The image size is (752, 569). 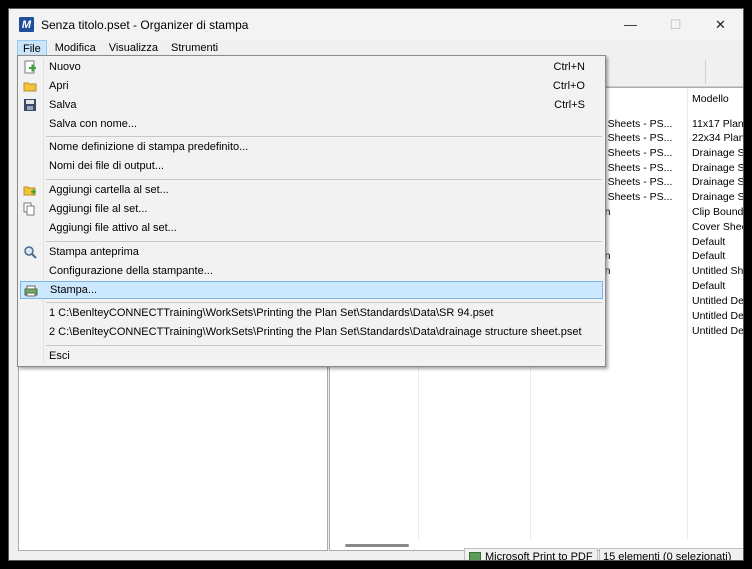 I want to click on maximize-button: ☐, so click(x=675, y=24).